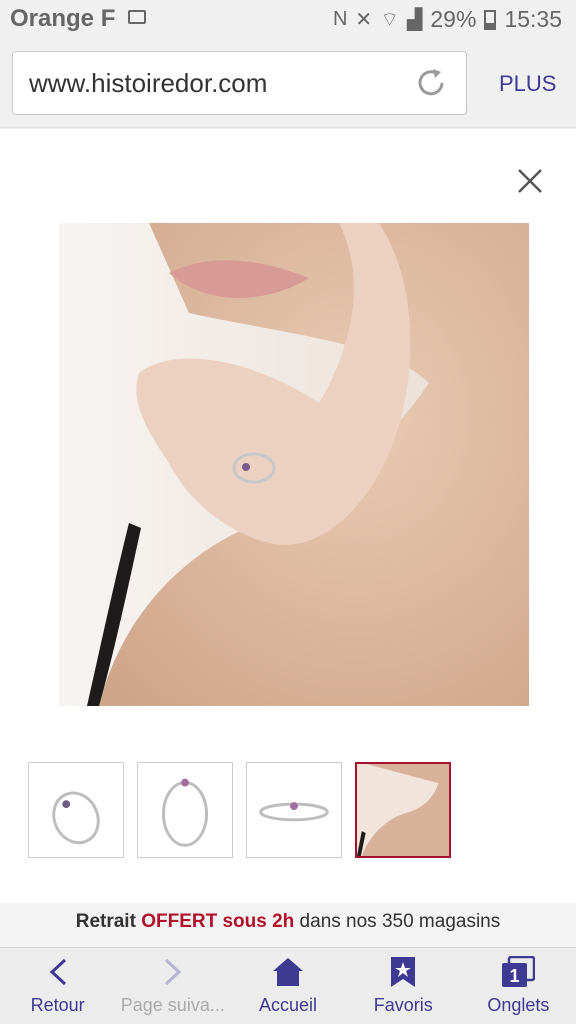 The width and height of the screenshot is (576, 1024). Describe the element at coordinates (63, 18) in the screenshot. I see `carrier-name: Orange F` at that location.